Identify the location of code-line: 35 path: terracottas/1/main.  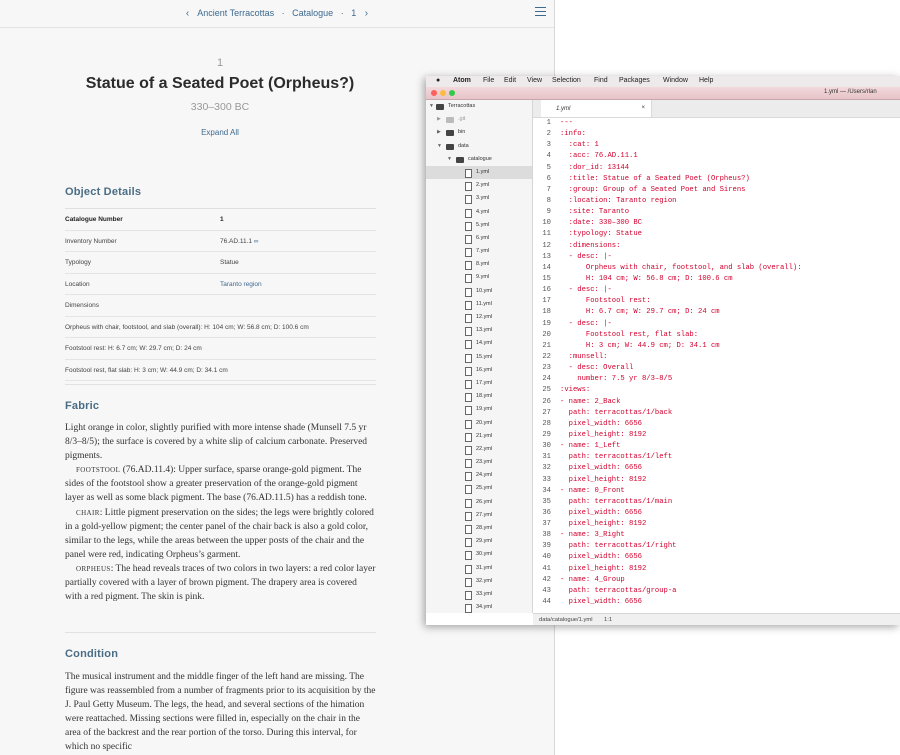
(716, 502).